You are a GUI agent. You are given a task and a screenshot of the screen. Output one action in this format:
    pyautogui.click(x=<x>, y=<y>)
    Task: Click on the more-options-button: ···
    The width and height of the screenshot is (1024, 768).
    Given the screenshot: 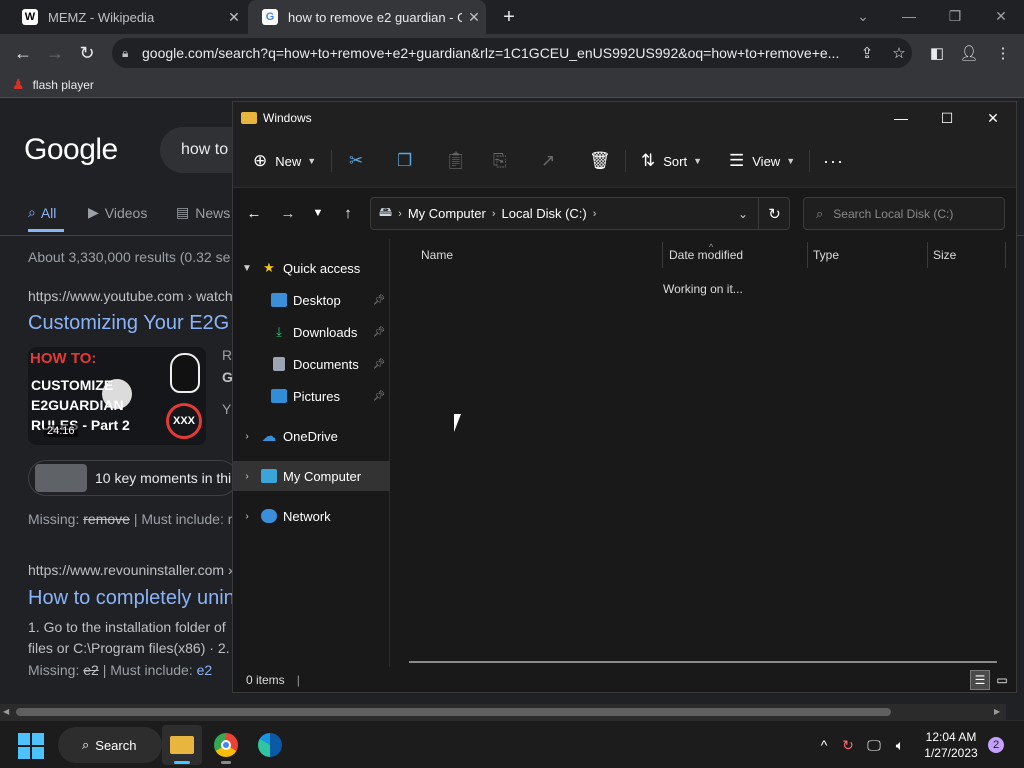 What is the action you would take?
    pyautogui.click(x=833, y=161)
    